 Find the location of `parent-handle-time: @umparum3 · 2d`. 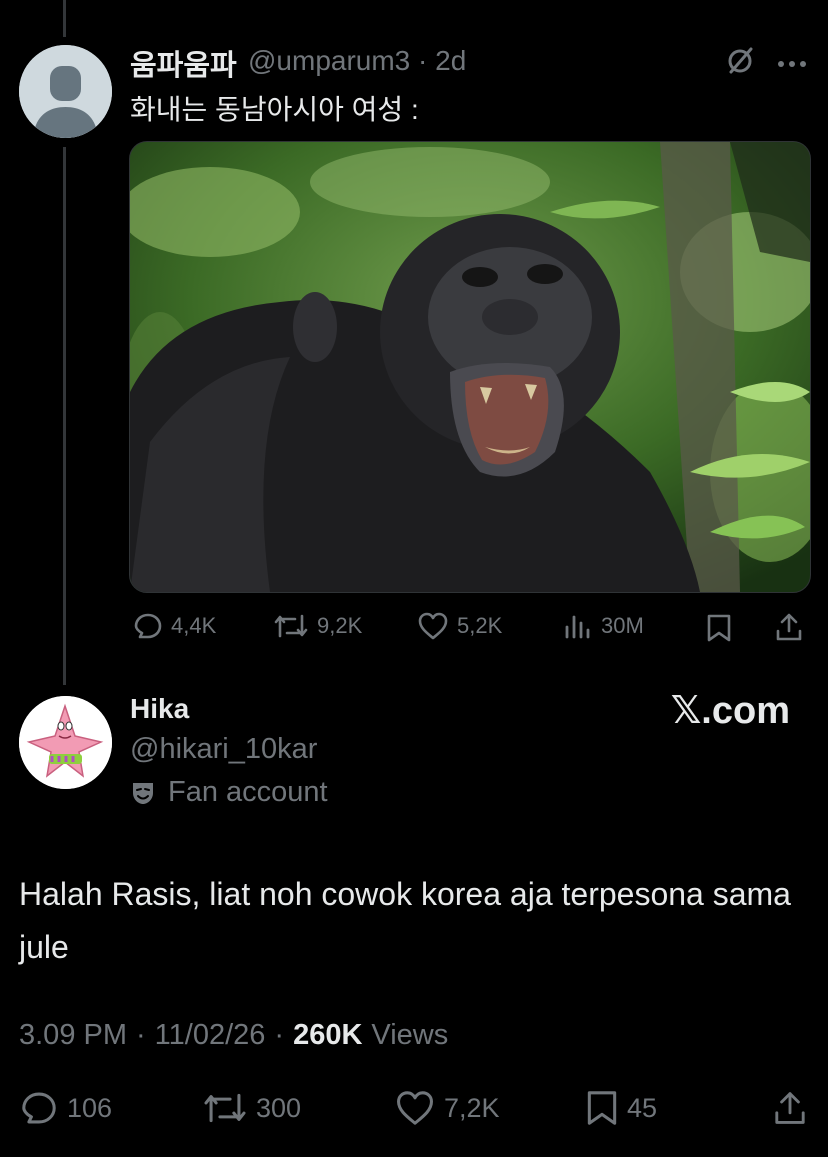

parent-handle-time: @umparum3 · 2d is located at coordinates (357, 61).